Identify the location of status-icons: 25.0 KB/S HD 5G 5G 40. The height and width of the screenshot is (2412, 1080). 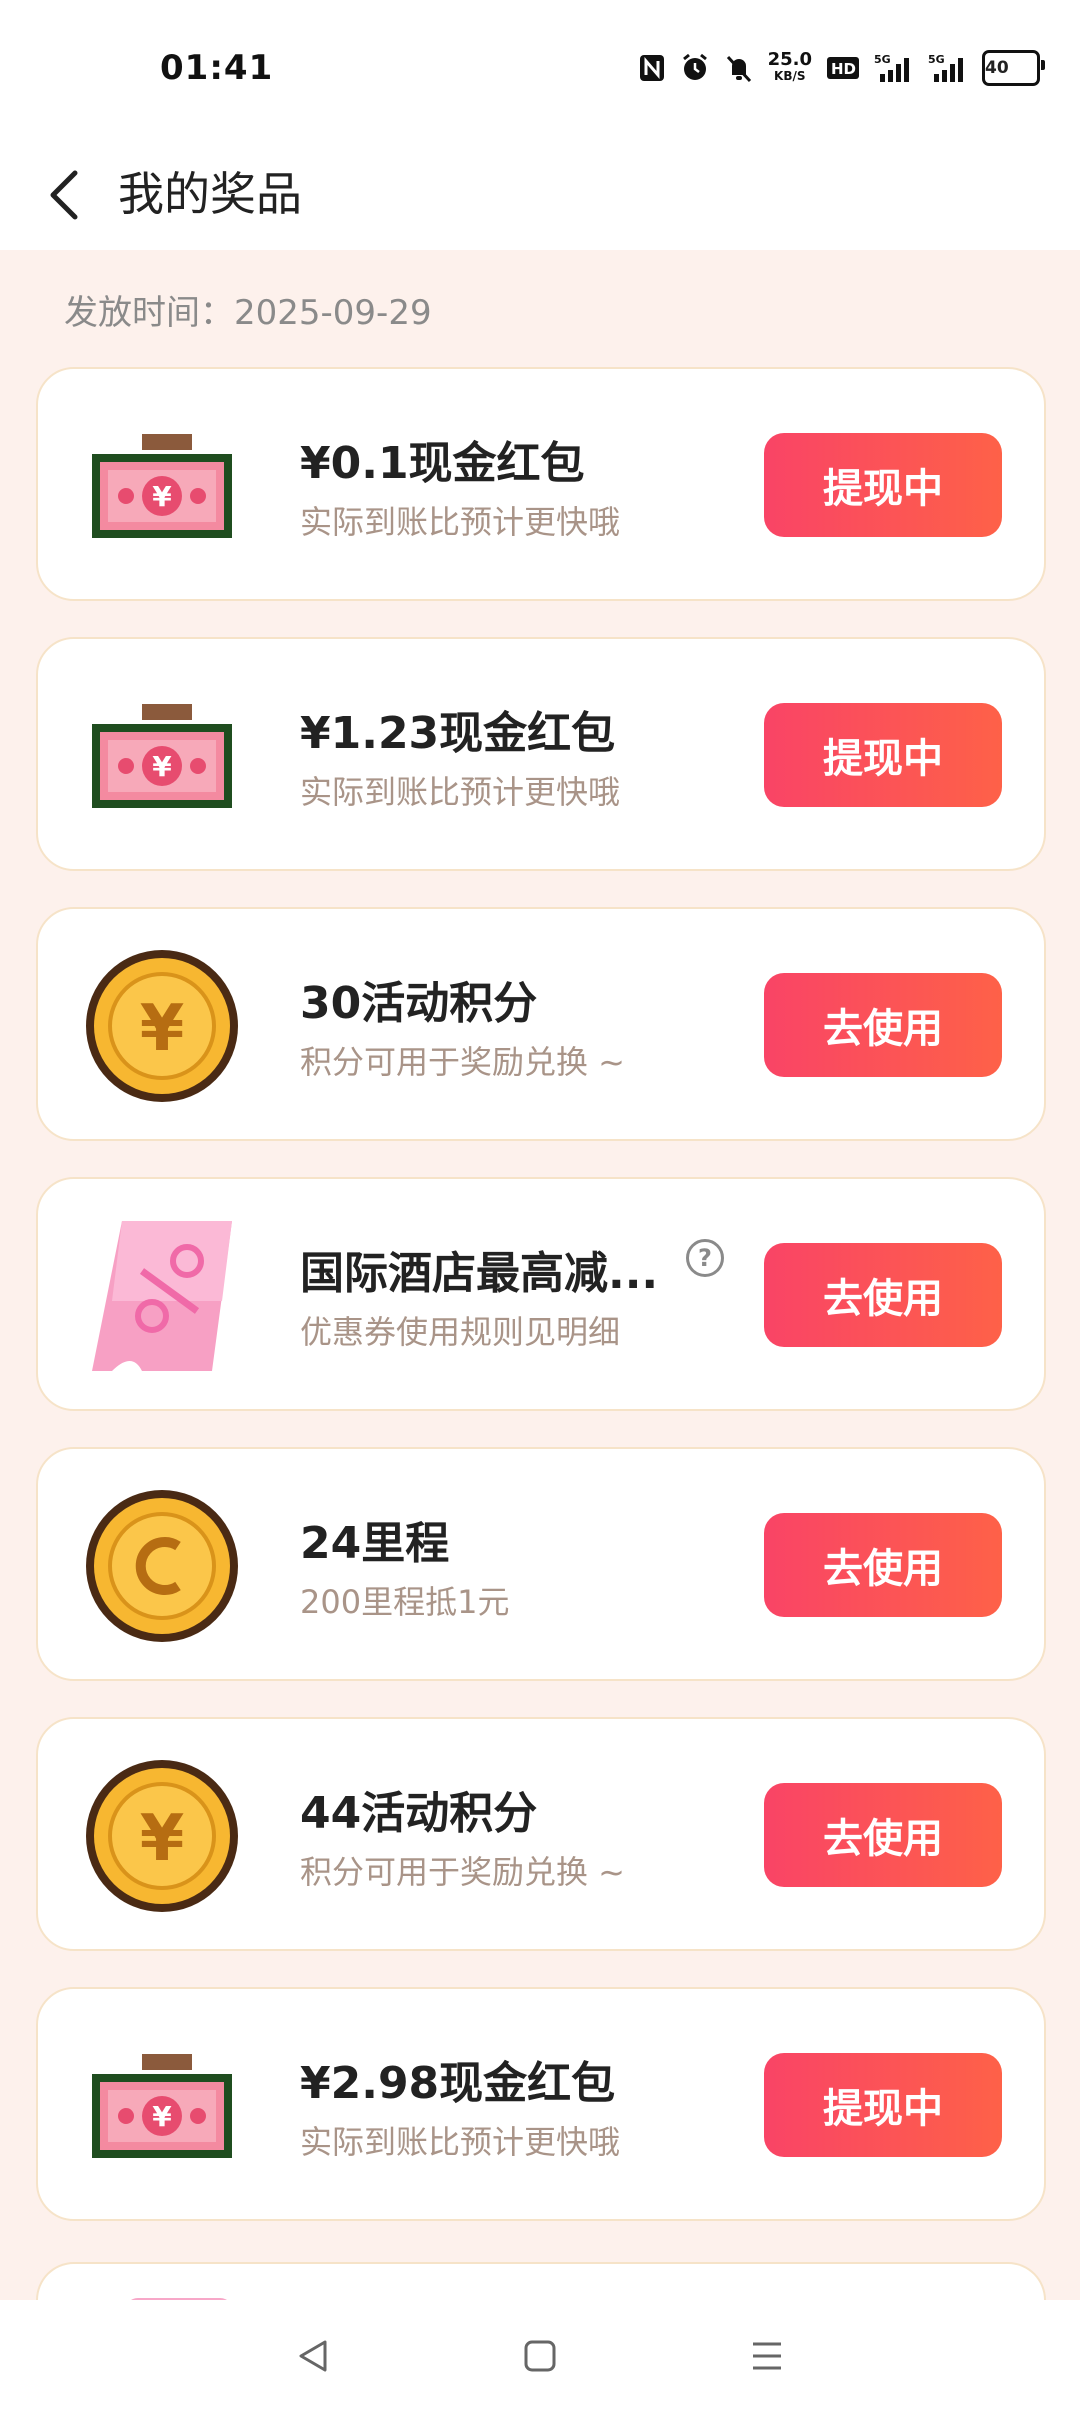
(841, 68).